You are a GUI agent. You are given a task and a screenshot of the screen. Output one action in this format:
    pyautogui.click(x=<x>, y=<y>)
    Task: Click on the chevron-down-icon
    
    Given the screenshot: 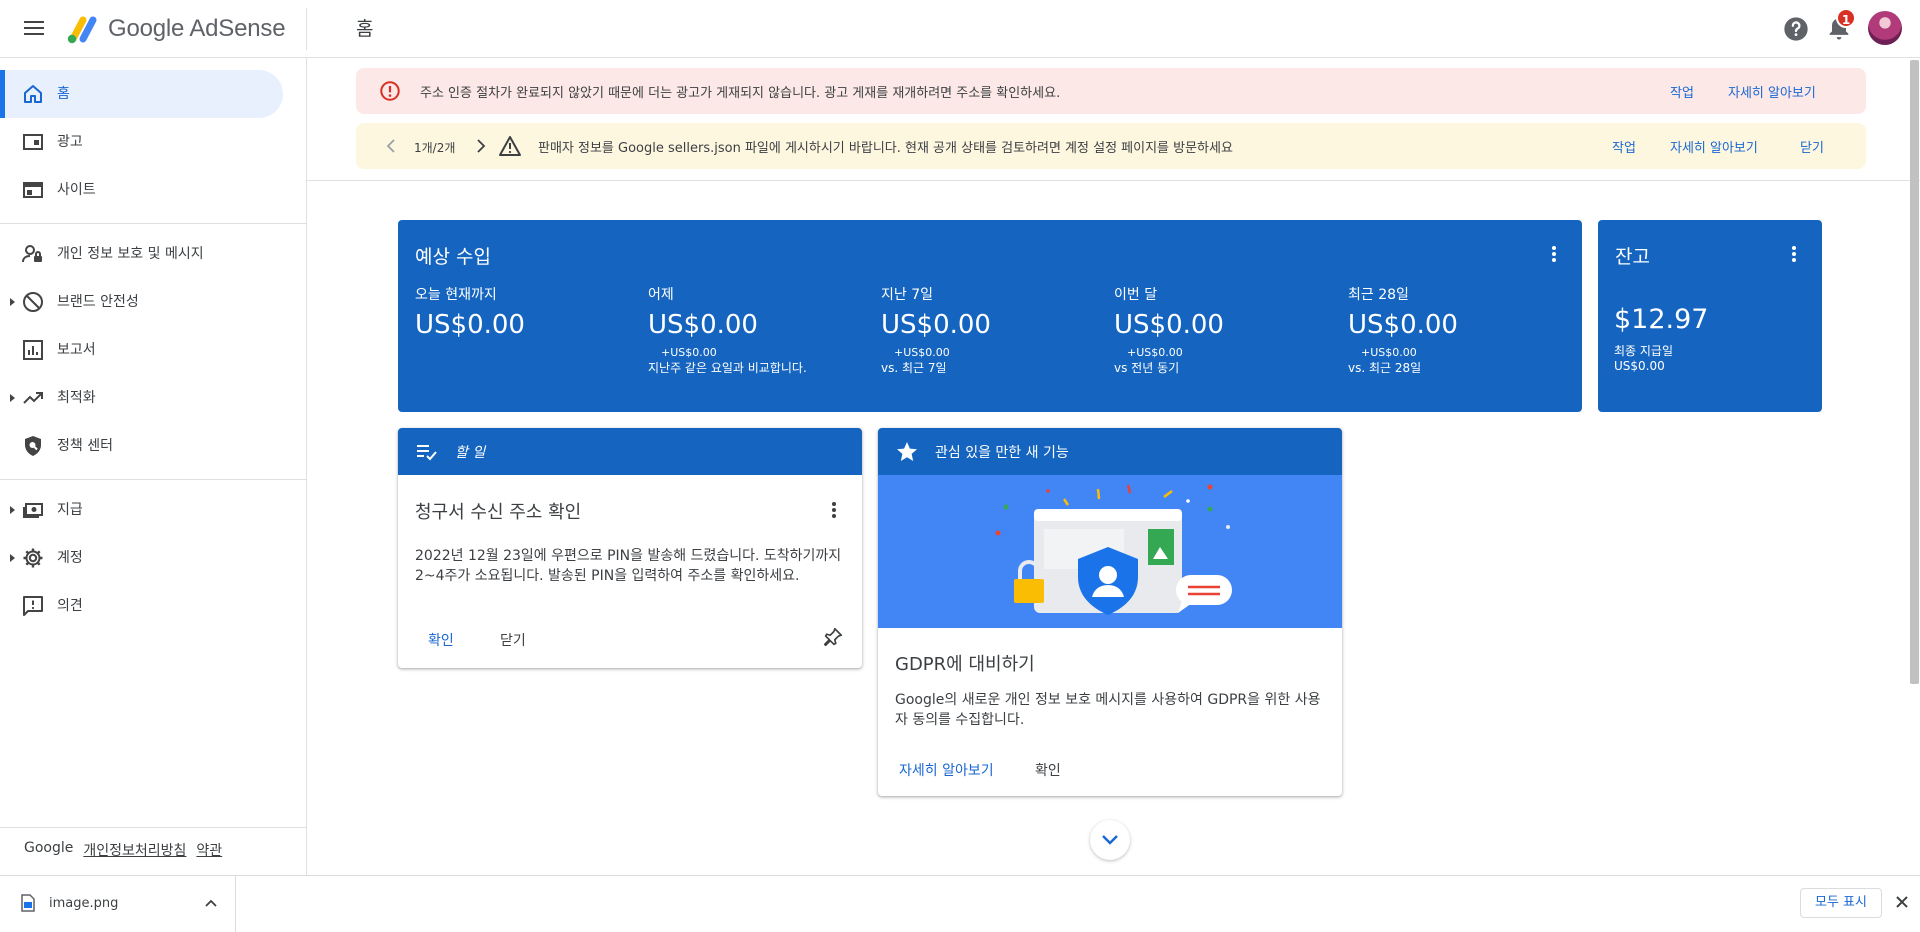 What is the action you would take?
    pyautogui.click(x=1110, y=840)
    